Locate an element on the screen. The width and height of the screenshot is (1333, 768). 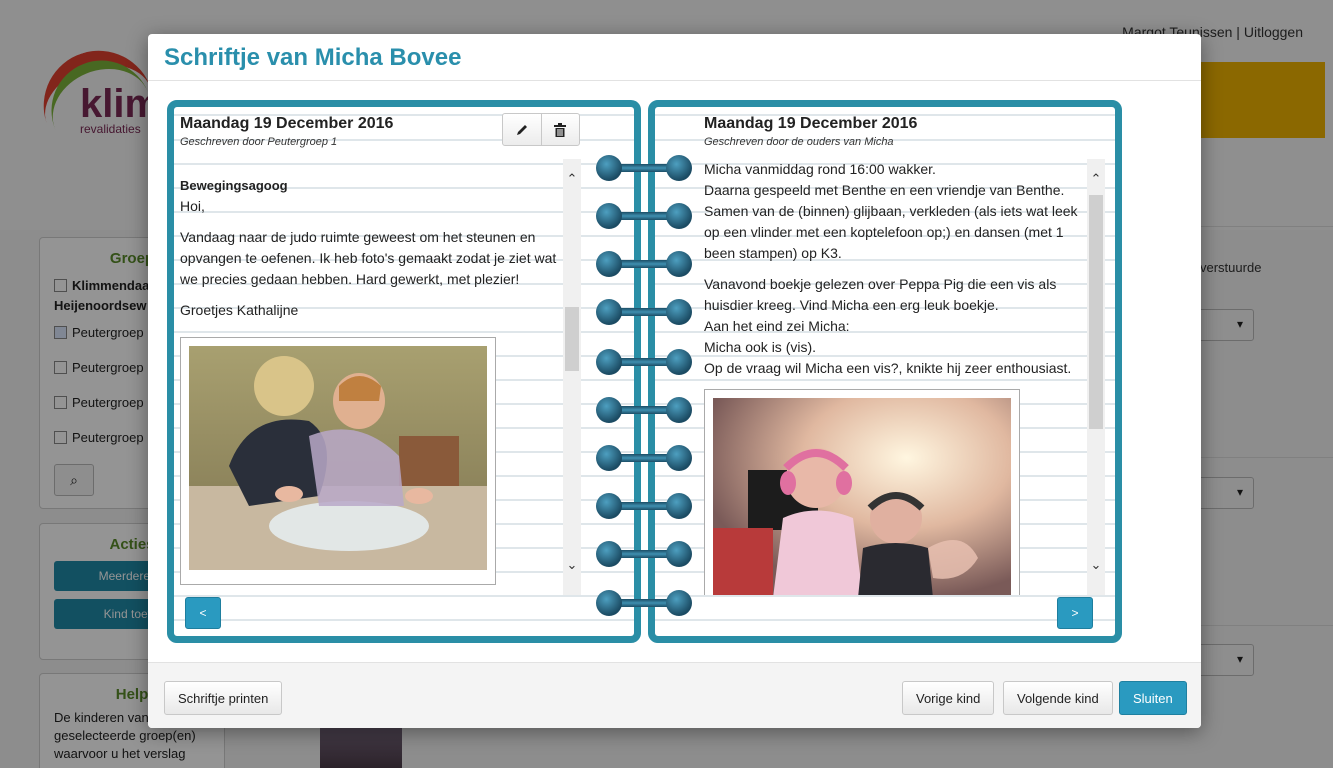
left-scrollbar: ⌃ ⌄ is located at coordinates (572, 377).